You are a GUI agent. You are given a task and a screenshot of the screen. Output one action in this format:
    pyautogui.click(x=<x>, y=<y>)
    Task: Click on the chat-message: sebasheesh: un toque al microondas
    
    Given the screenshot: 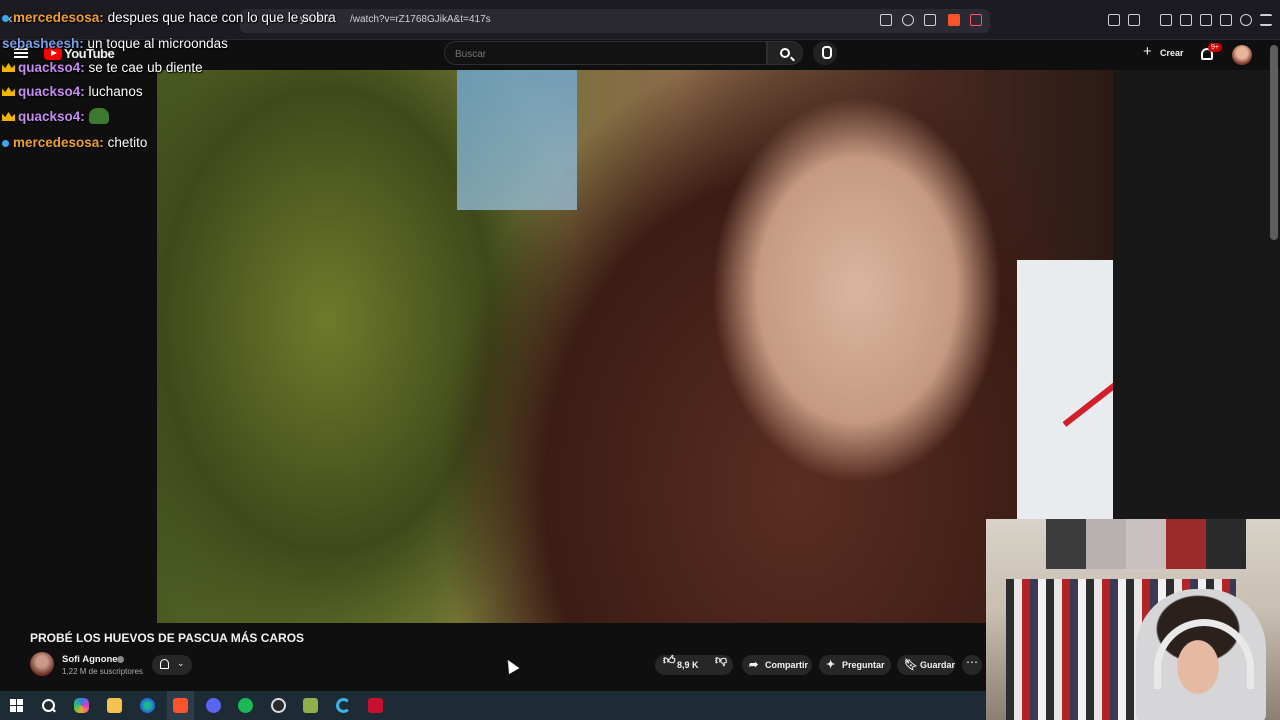 What is the action you would take?
    pyautogui.click(x=115, y=43)
    